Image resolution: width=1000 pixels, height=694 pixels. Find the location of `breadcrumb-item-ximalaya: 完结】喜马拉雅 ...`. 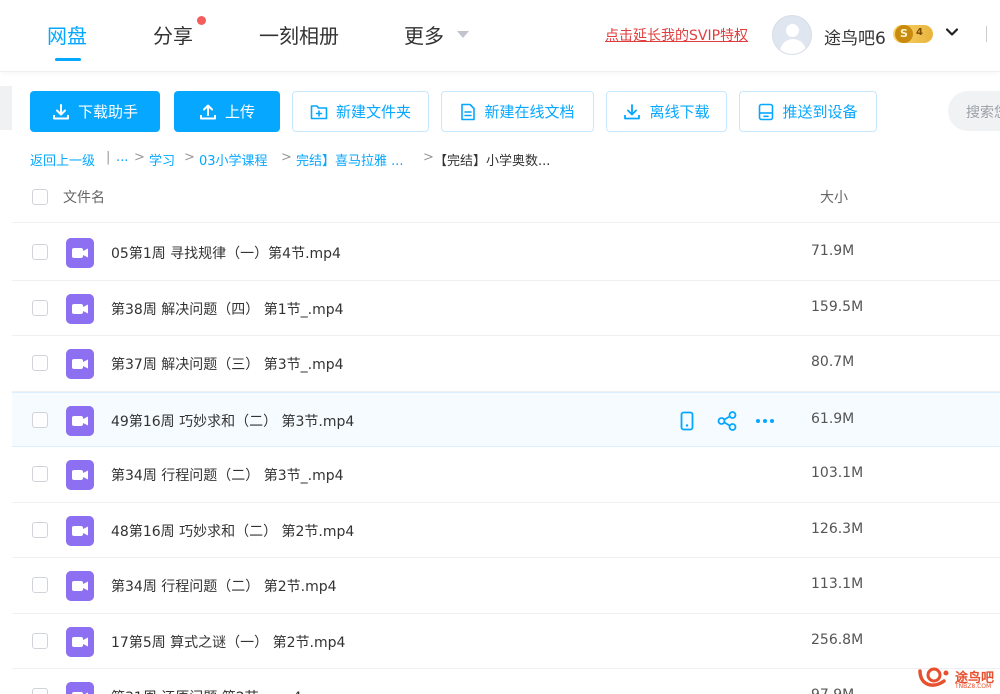

breadcrumb-item-ximalaya: 完结】喜马拉雅 ... is located at coordinates (350, 159).